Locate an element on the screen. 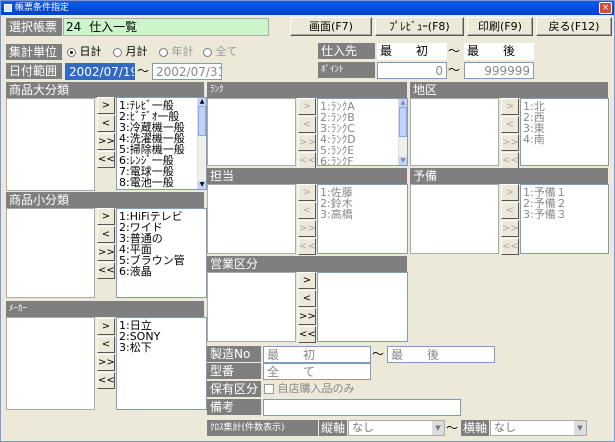 The image size is (615, 442). sales-div-remove-button: < is located at coordinates (307, 298).